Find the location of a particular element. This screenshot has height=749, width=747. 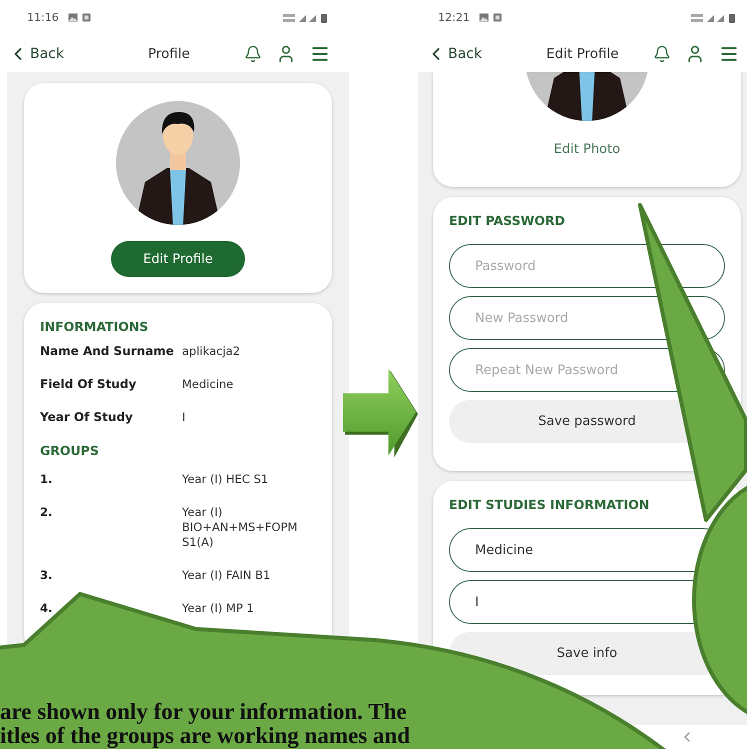

group-name: Year (I) HEC S1 is located at coordinates (226, 479).